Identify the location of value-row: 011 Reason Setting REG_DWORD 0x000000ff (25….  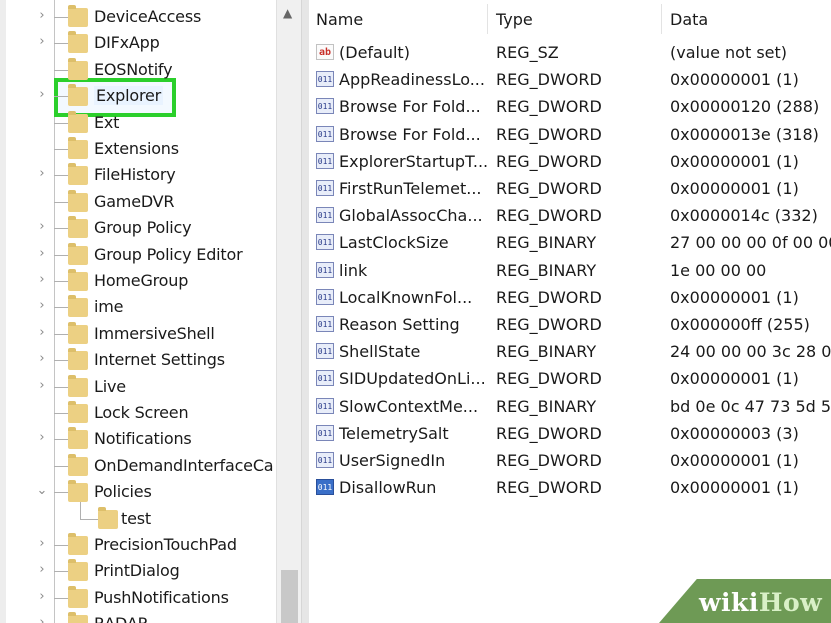
(570, 324).